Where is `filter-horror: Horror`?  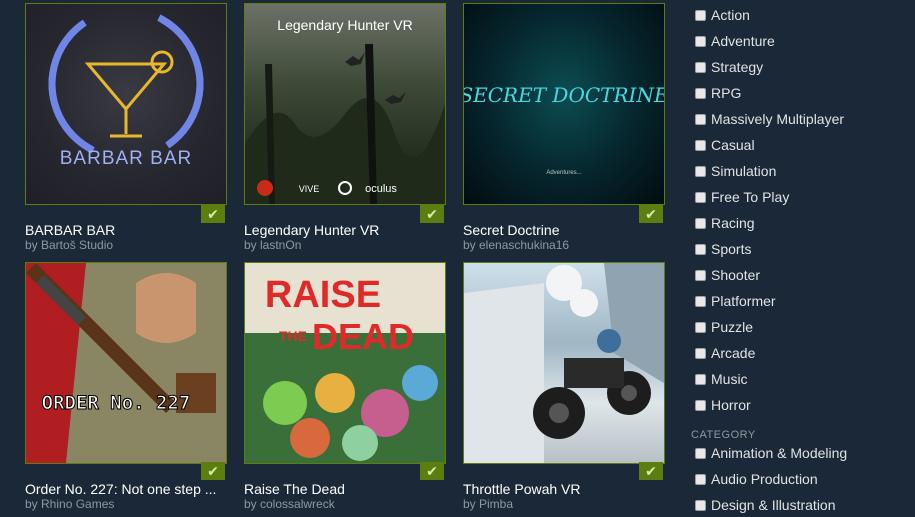 filter-horror: Horror is located at coordinates (723, 405).